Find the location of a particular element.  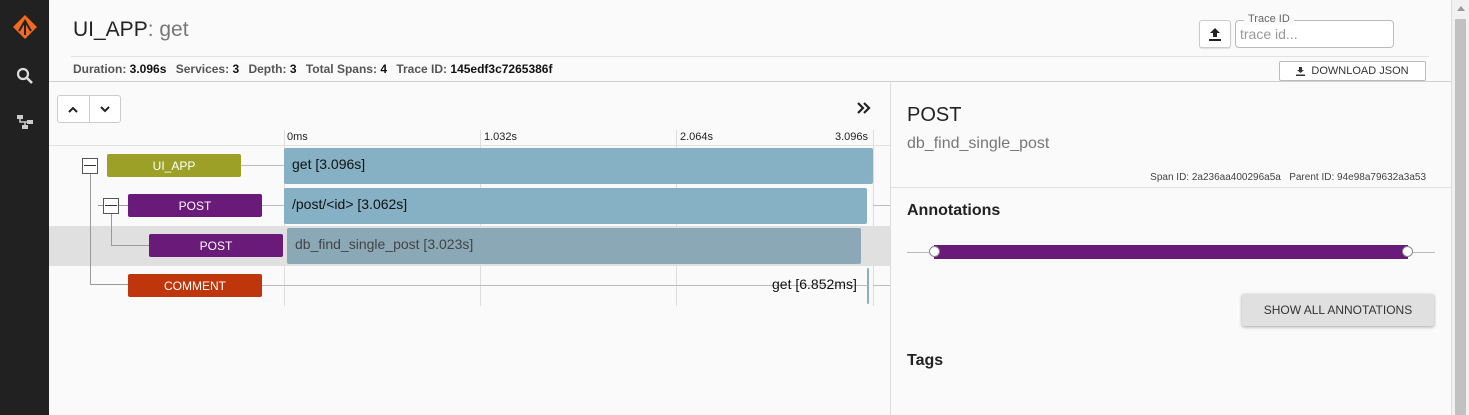

services-value: 3 is located at coordinates (236, 69).